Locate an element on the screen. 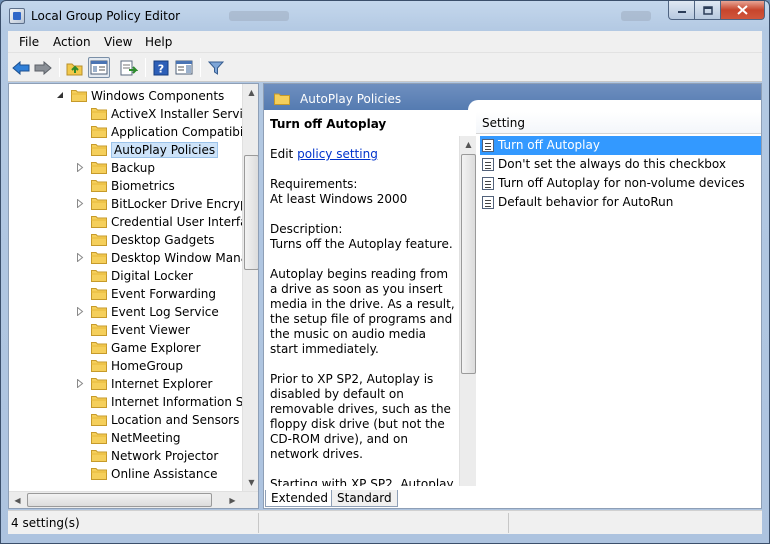 The height and width of the screenshot is (544, 770). tab-standard: Standard is located at coordinates (364, 498).